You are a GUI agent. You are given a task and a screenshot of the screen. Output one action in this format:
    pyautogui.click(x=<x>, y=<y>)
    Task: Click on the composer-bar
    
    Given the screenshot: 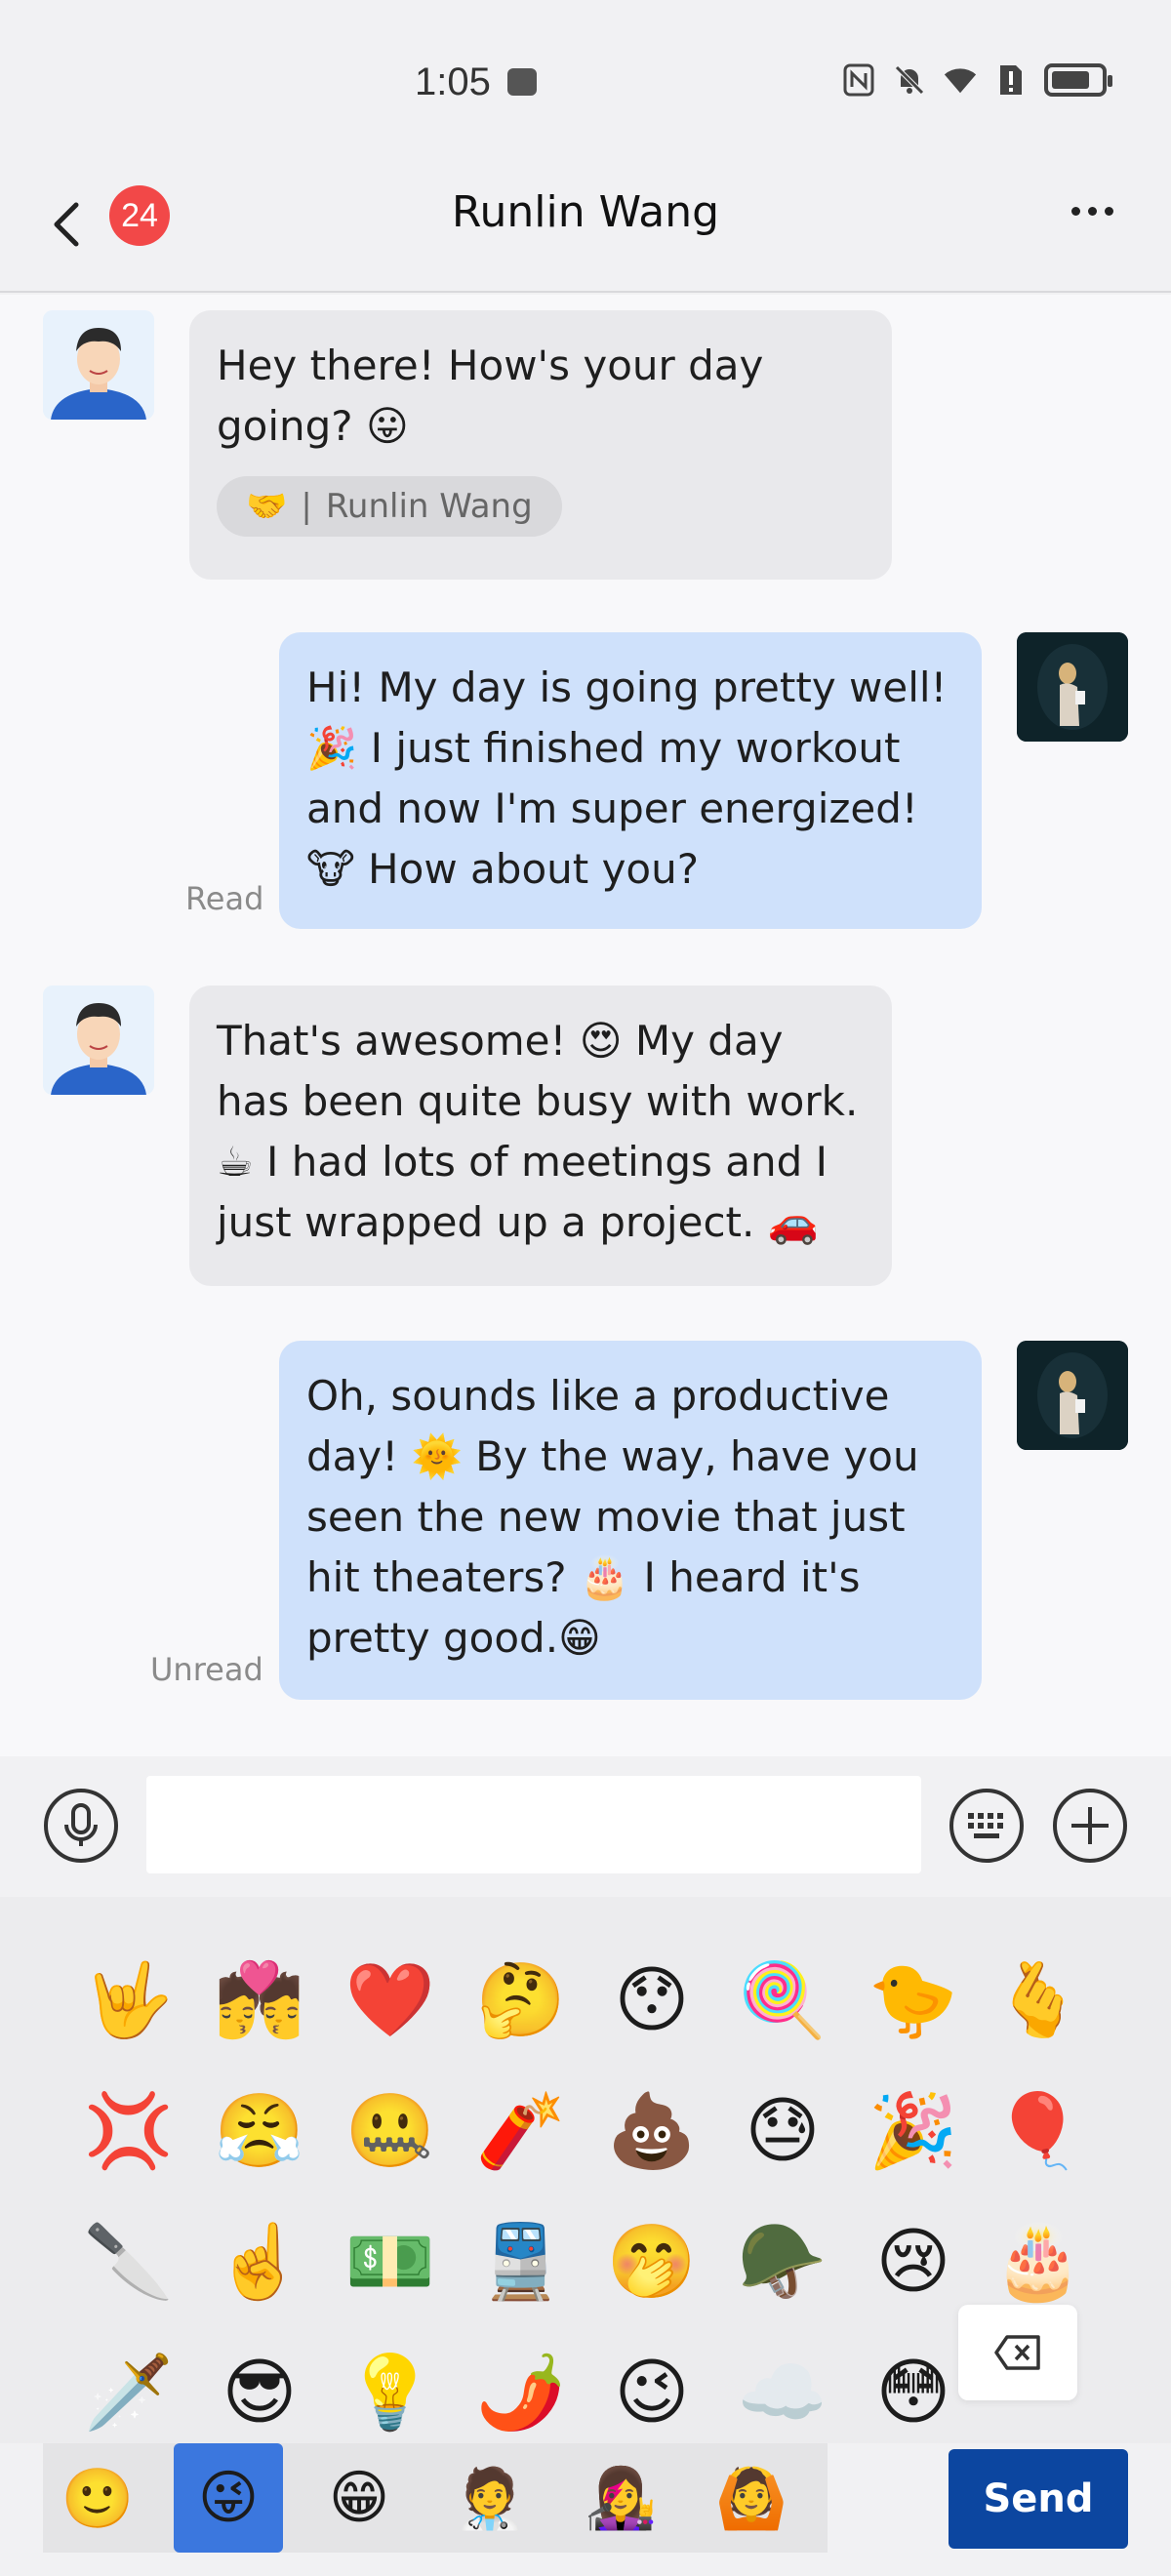 What is the action you would take?
    pyautogui.click(x=585, y=1826)
    